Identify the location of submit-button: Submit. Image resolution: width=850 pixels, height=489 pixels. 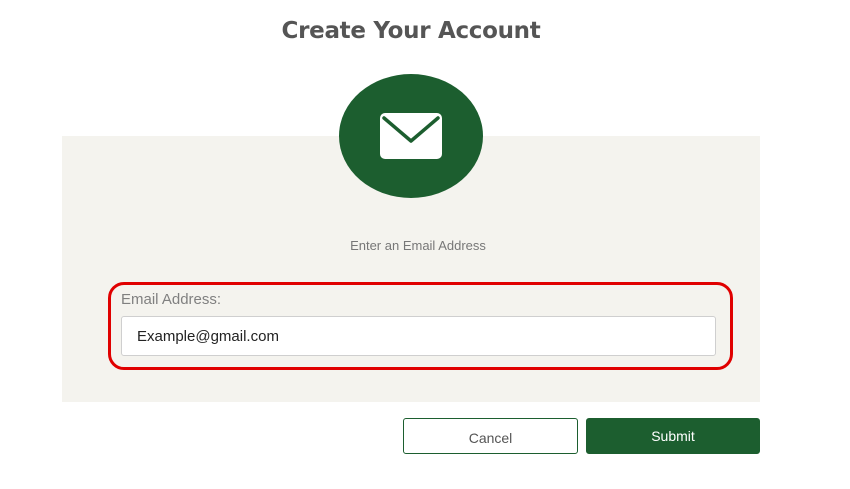
(673, 436).